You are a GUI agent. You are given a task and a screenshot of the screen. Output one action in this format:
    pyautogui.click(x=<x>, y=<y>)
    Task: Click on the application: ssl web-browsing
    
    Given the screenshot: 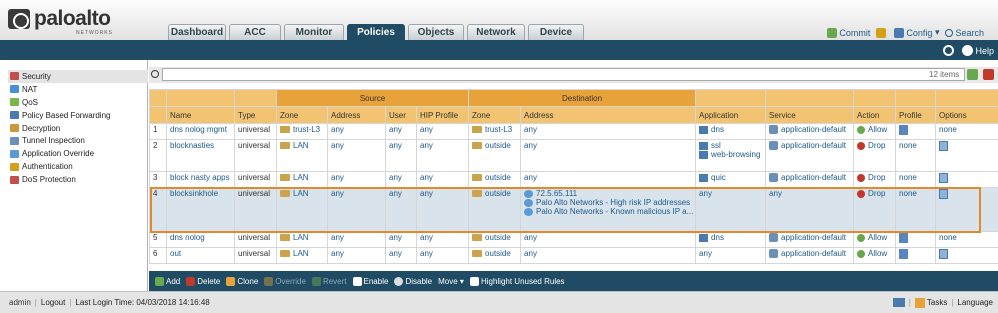 What is the action you would take?
    pyautogui.click(x=731, y=155)
    